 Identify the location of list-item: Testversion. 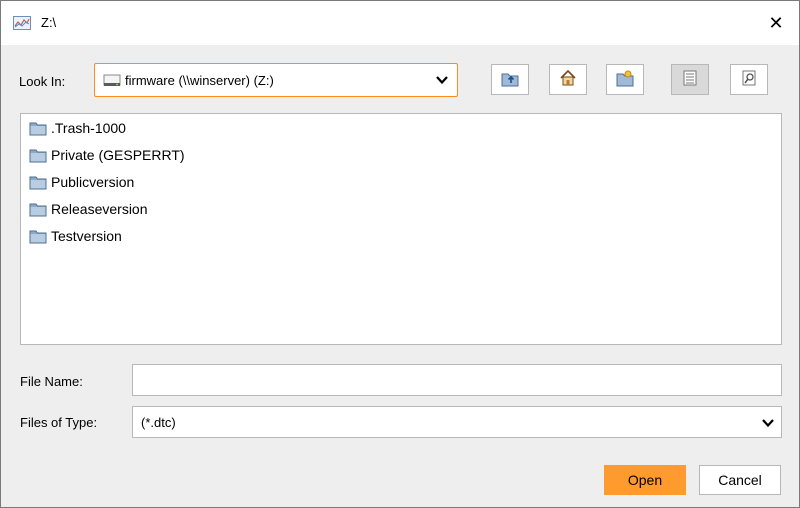
(75, 236).